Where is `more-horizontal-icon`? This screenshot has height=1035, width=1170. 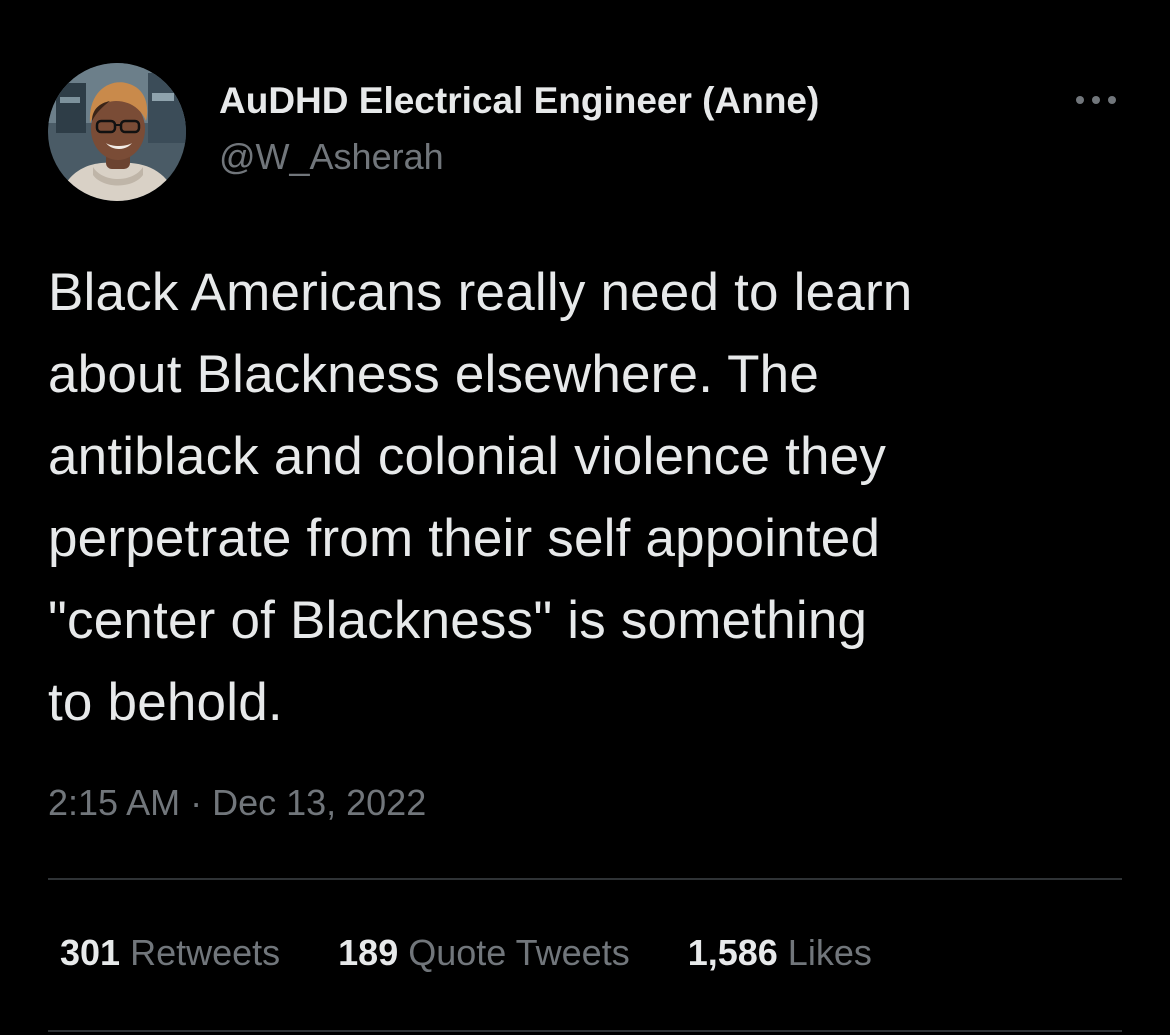 more-horizontal-icon is located at coordinates (1096, 100).